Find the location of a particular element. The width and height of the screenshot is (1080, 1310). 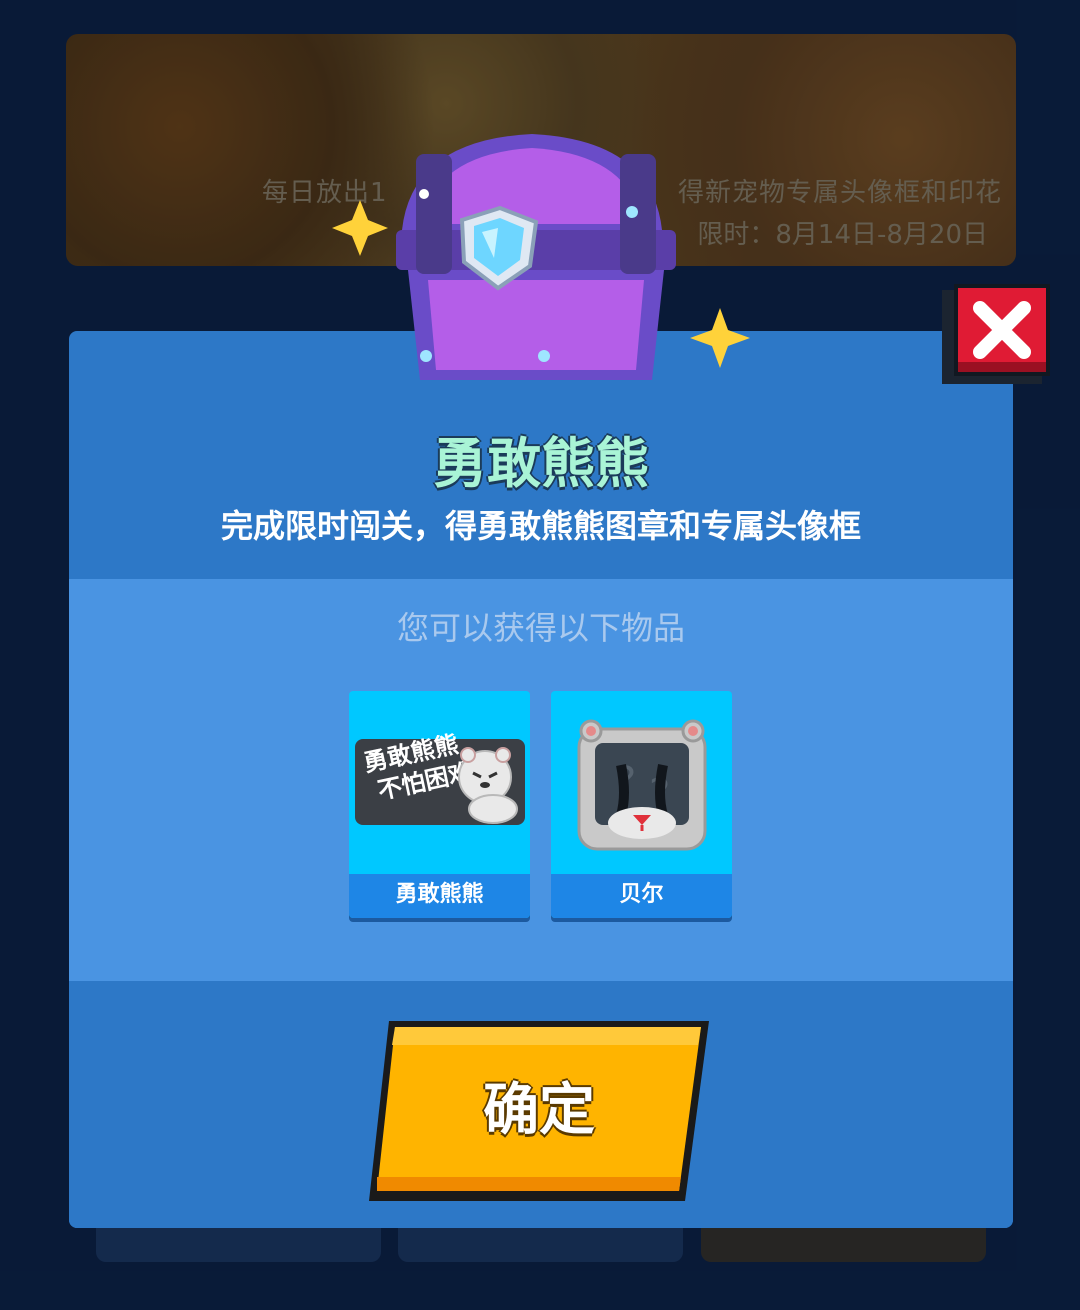

reward-item-stamp: 勇敢熊熊 不怕困难 勇敢熊熊 is located at coordinates (439, 804).